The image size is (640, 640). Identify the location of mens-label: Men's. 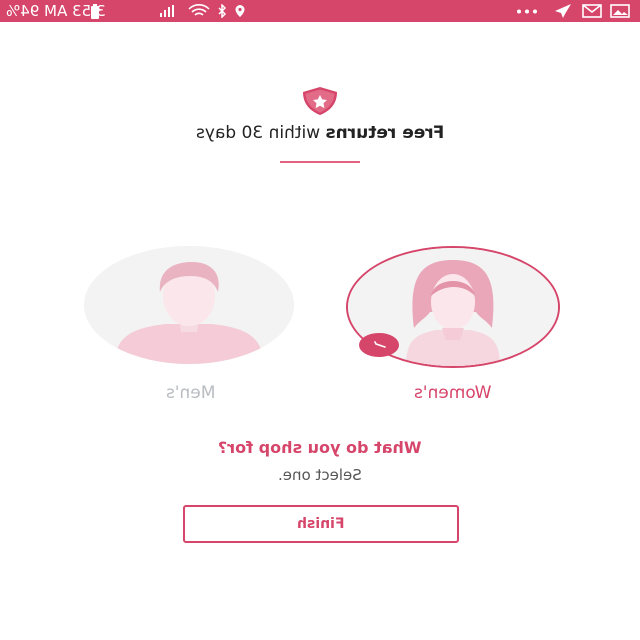
(191, 393).